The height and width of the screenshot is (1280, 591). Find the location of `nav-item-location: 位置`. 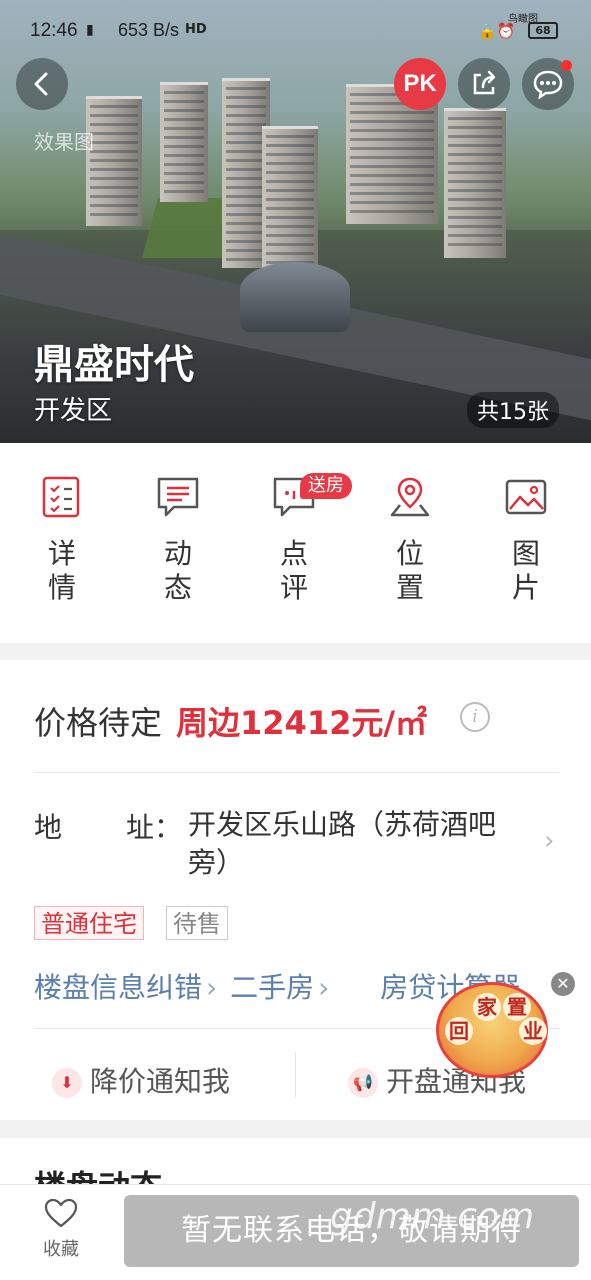

nav-item-location: 位置 is located at coordinates (410, 540).